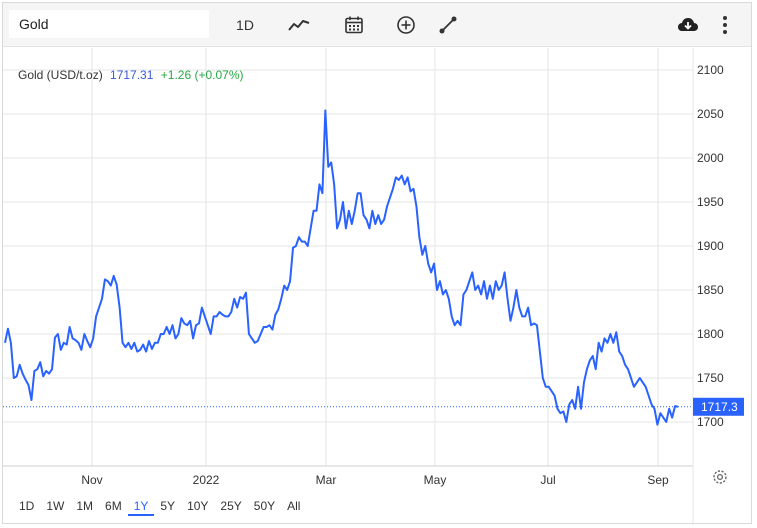 The image size is (757, 528). I want to click on legend-name: Gold (USD/t.oz), so click(60, 75).